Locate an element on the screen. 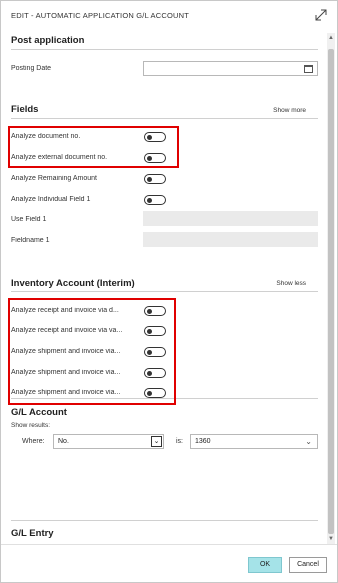 The height and width of the screenshot is (583, 338). is-value: 1360 is located at coordinates (203, 441).